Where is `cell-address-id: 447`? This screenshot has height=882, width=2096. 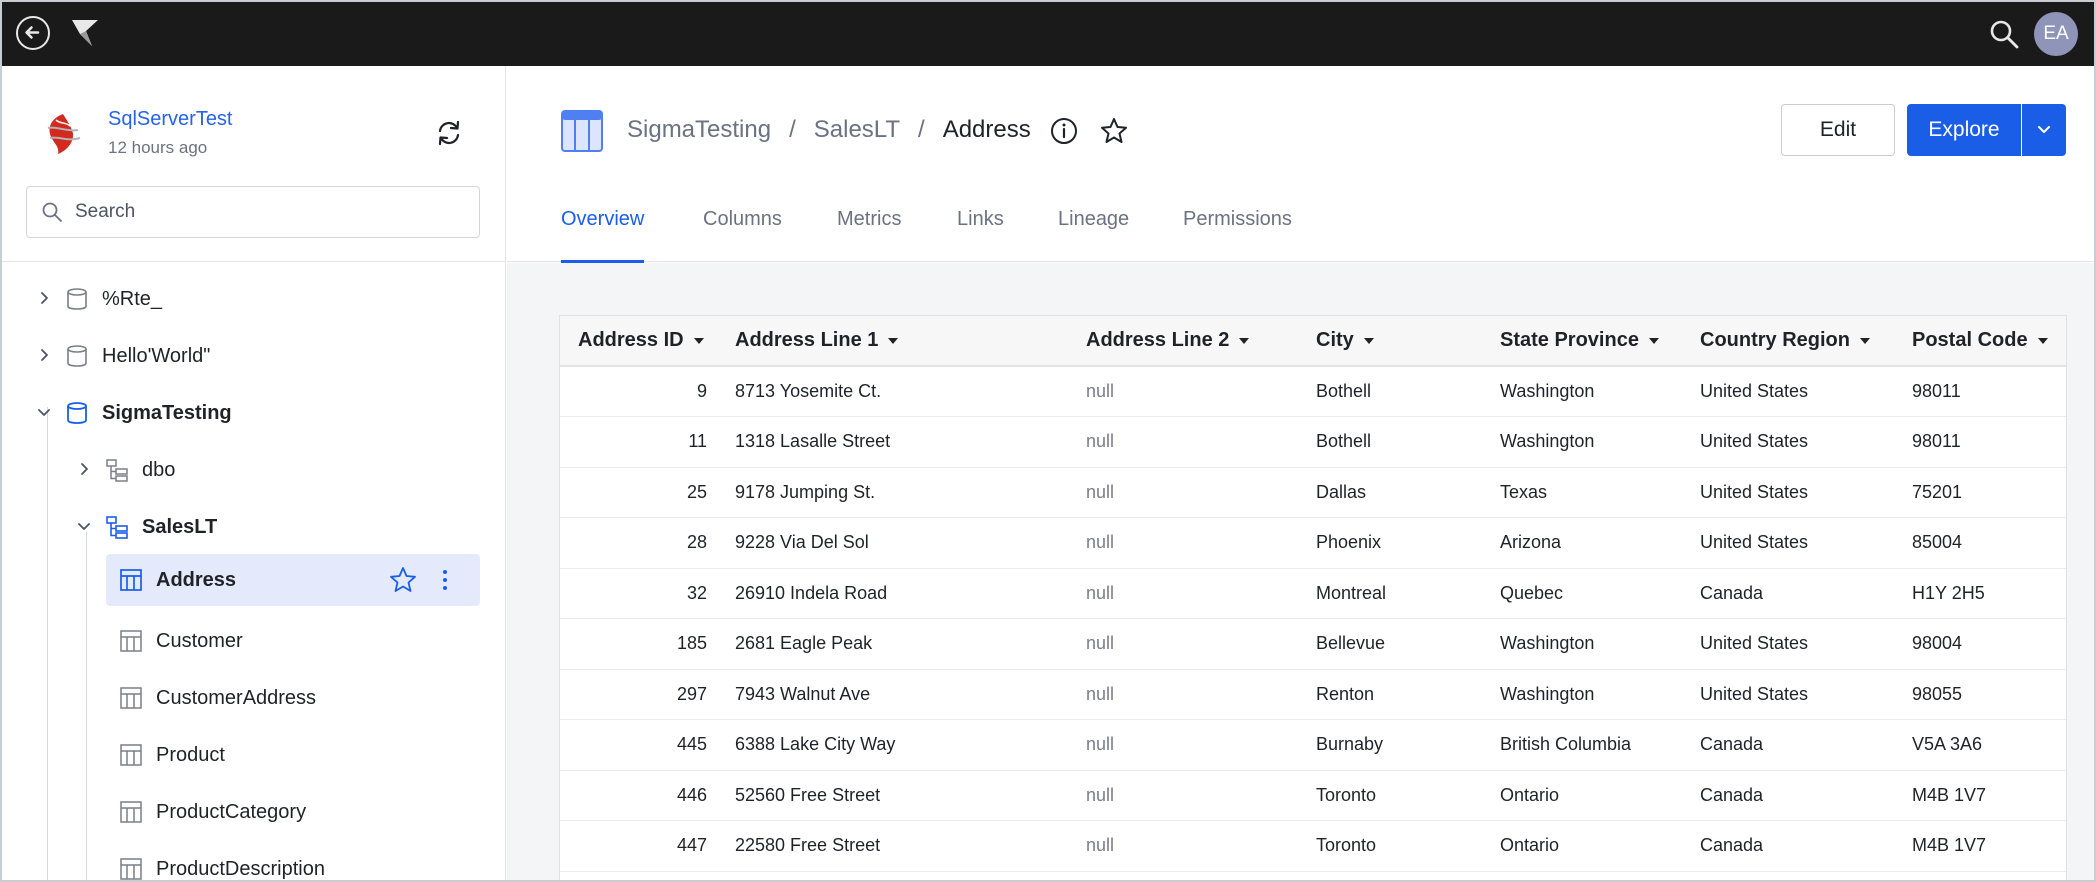 cell-address-id: 447 is located at coordinates (638, 846).